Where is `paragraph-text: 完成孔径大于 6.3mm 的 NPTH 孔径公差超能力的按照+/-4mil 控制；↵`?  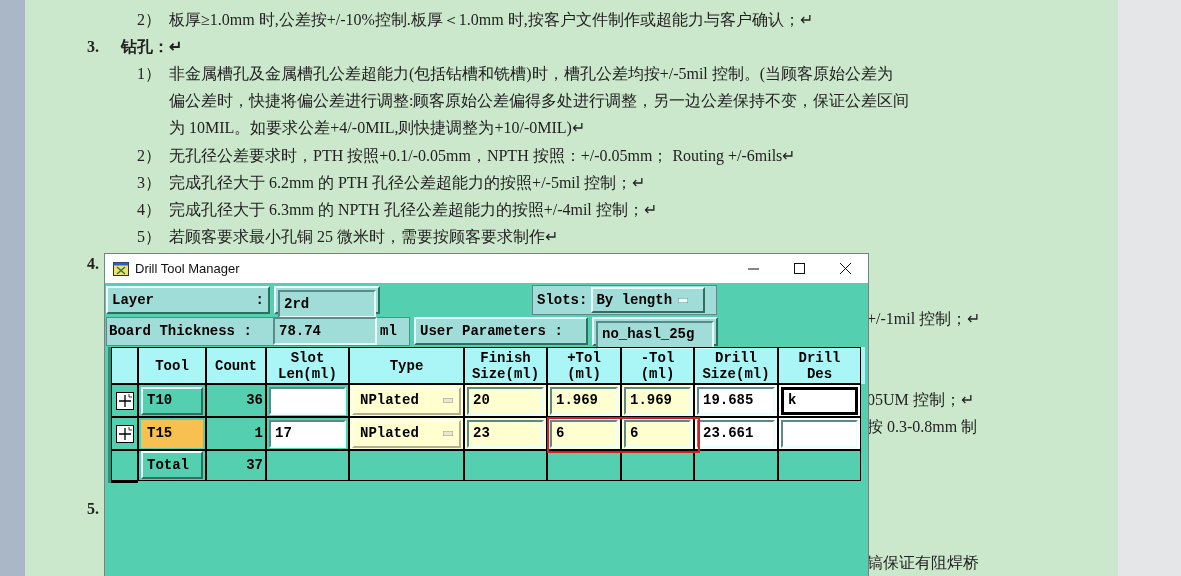
paragraph-text: 完成孔径大于 6.3mm 的 NPTH 孔径公差超能力的按照+/-4mil 控制；↵ is located at coordinates (413, 209).